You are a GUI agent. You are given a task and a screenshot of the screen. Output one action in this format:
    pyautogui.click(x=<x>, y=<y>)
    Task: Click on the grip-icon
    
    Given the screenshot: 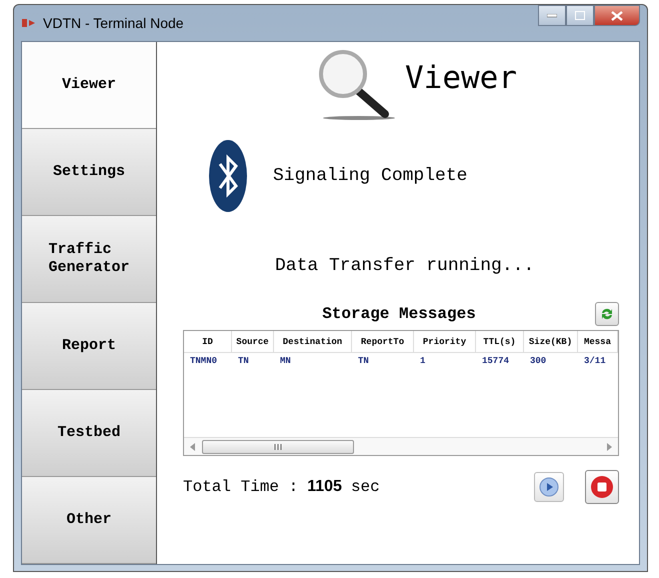 What is the action you would take?
    pyautogui.click(x=278, y=447)
    